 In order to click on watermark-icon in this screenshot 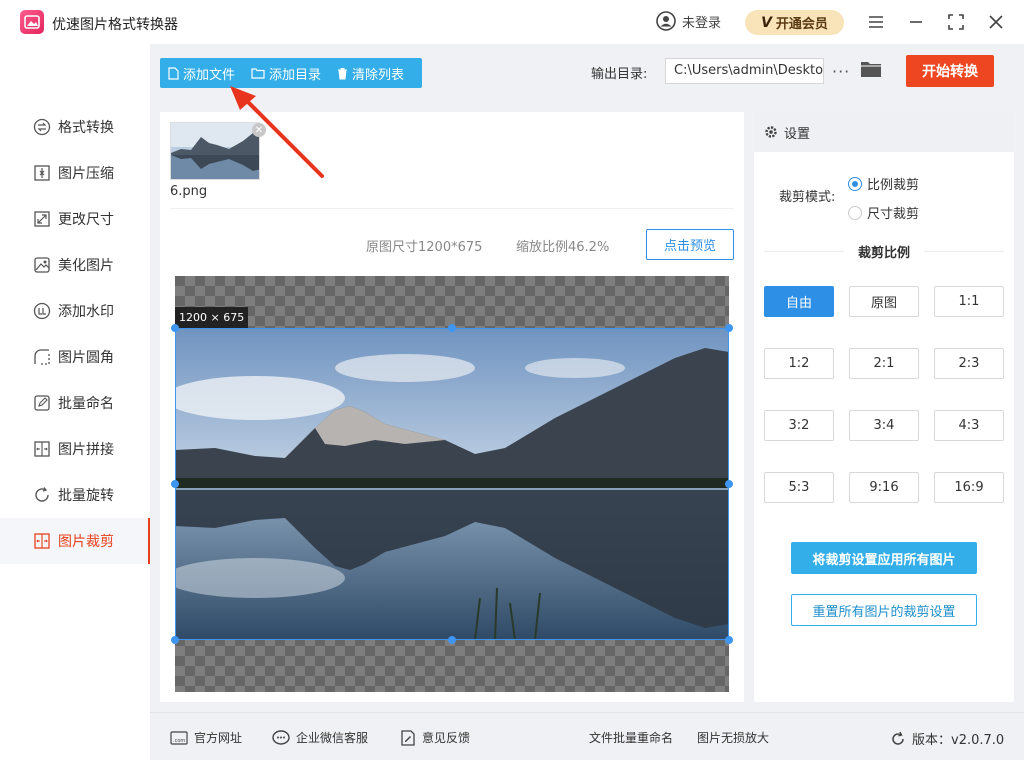, I will do `click(42, 311)`.